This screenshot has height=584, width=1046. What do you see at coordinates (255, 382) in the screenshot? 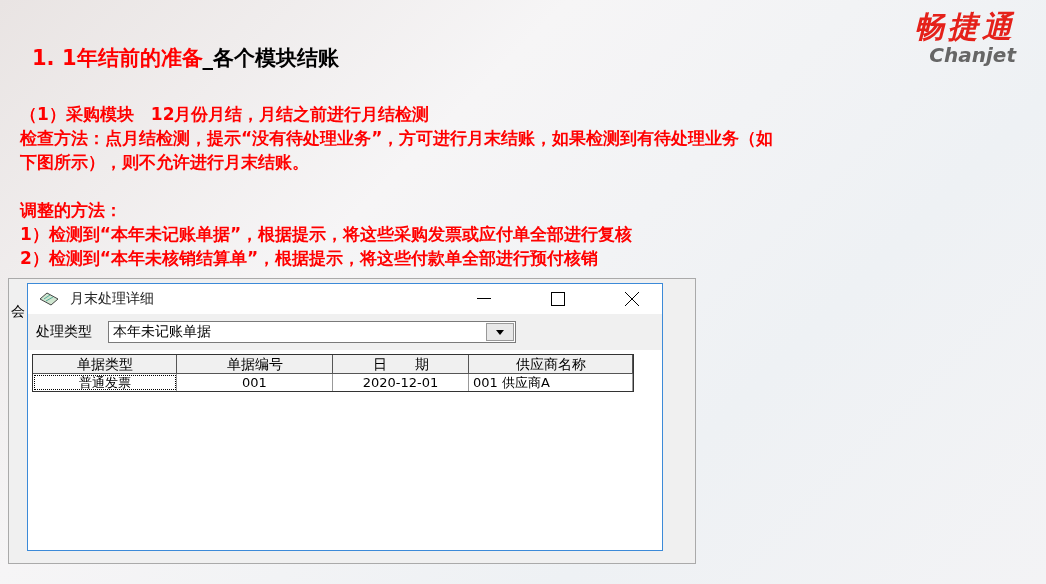
I see `table-cell: 001` at bounding box center [255, 382].